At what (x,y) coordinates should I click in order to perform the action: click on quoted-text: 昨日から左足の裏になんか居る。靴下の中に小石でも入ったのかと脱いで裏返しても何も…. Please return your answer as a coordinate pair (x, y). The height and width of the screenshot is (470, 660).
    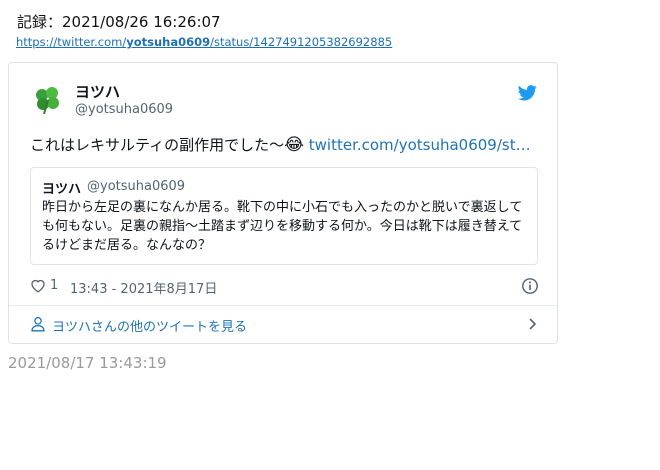
    Looking at the image, I should click on (282, 226).